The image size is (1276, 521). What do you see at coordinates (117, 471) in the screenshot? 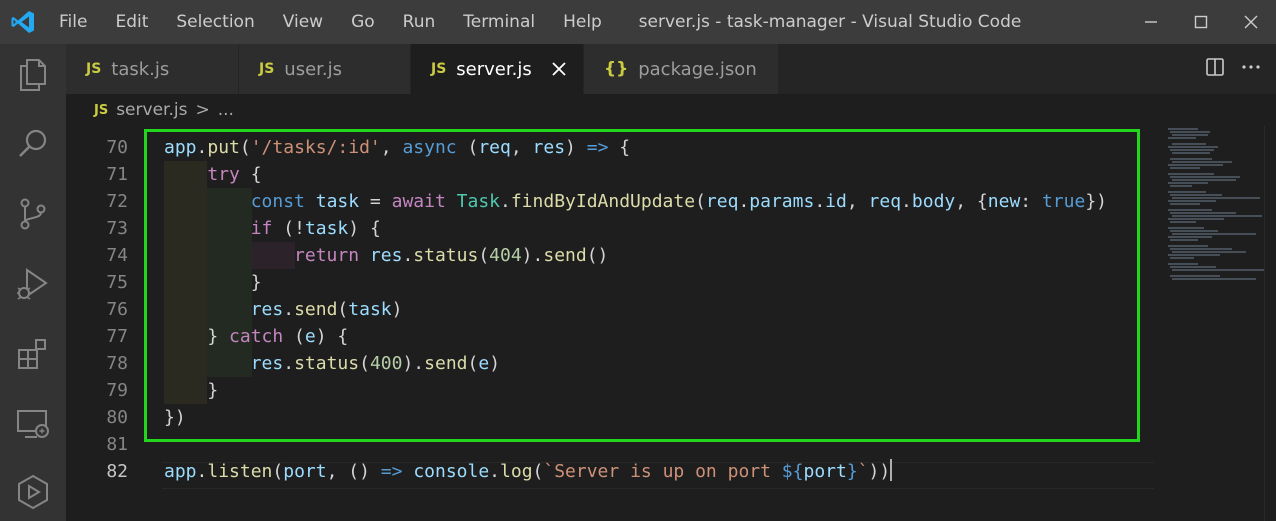
I see `line-number: 82` at bounding box center [117, 471].